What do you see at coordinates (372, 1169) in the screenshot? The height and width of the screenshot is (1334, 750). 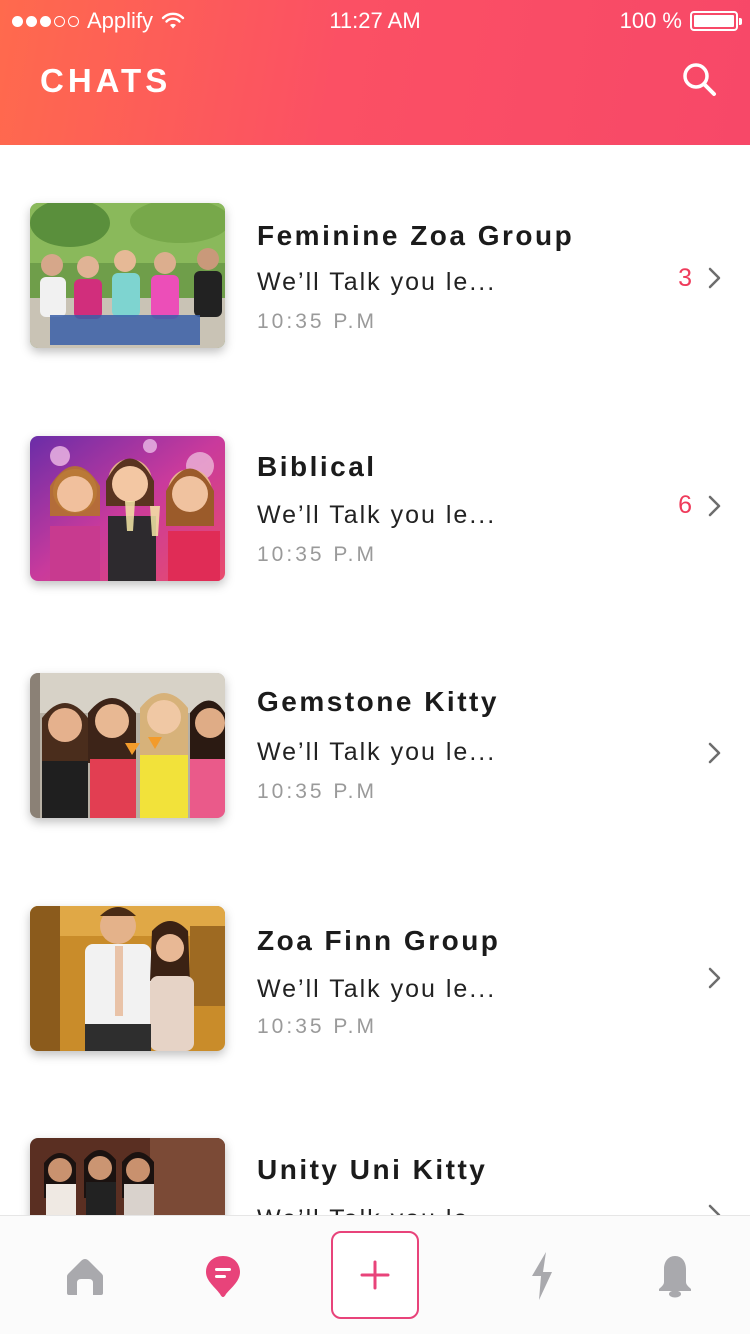 I see `chat-name: Unity Uni Kitty` at bounding box center [372, 1169].